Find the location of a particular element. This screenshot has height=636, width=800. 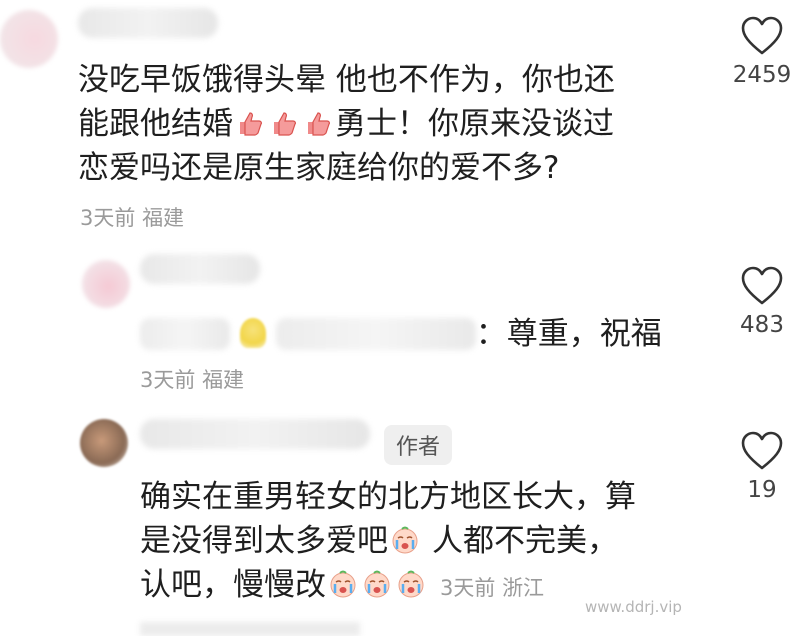

comment-text: ：尊重，祝福 is located at coordinates (401, 334).